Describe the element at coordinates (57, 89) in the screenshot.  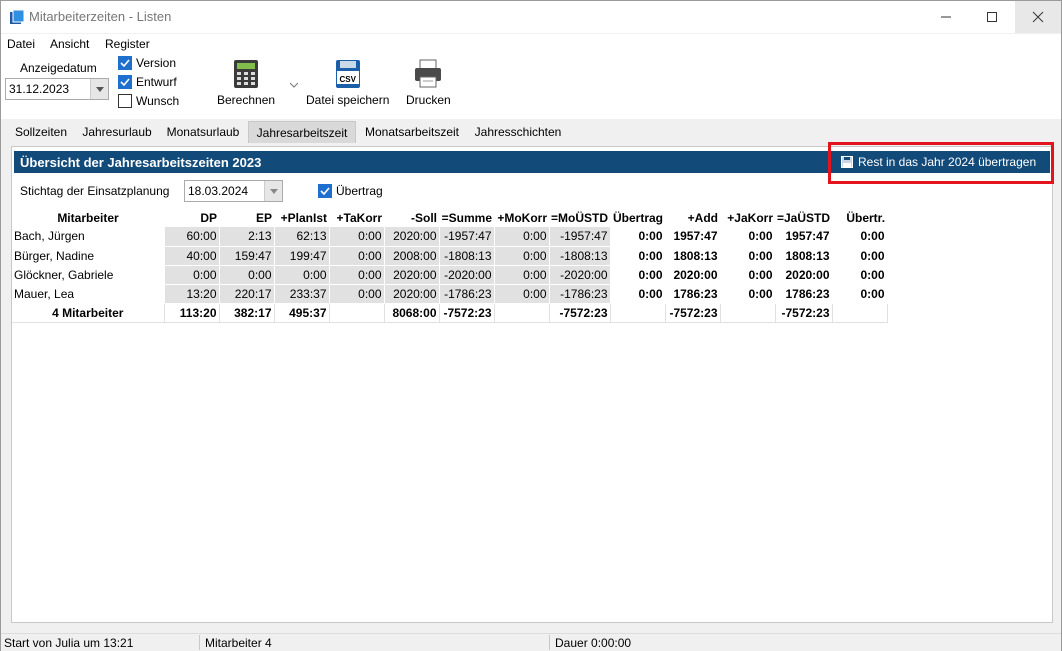
I see `date-combobox: 31.12.2023` at that location.